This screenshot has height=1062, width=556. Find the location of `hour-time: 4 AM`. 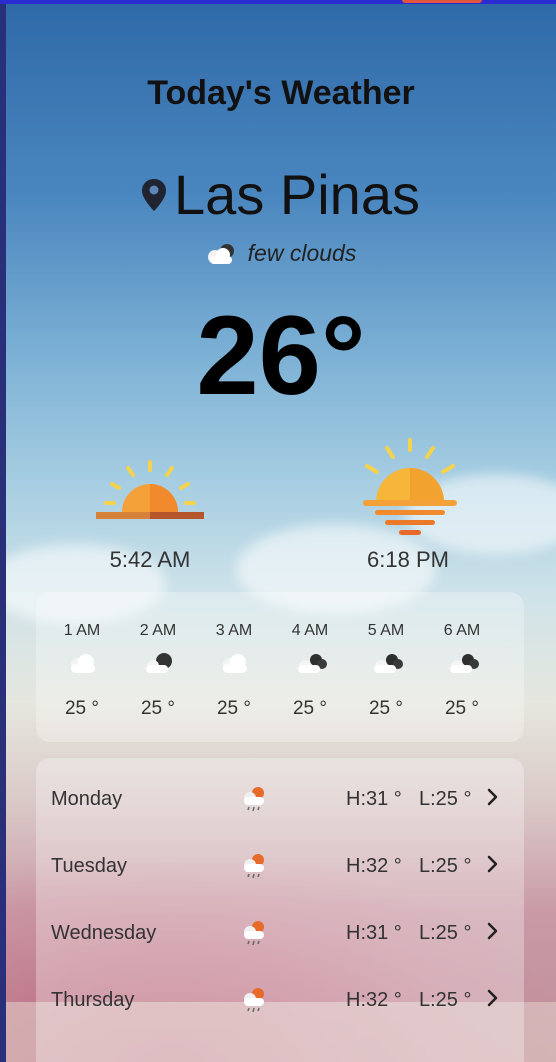

hour-time: 4 AM is located at coordinates (310, 630).